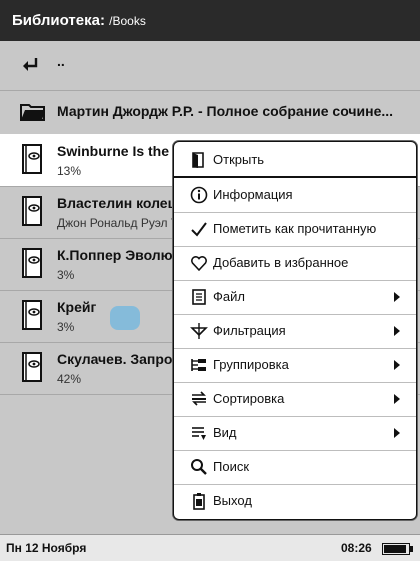 The width and height of the screenshot is (420, 561). What do you see at coordinates (295, 501) in the screenshot?
I see `menu-item-exit: Выход` at bounding box center [295, 501].